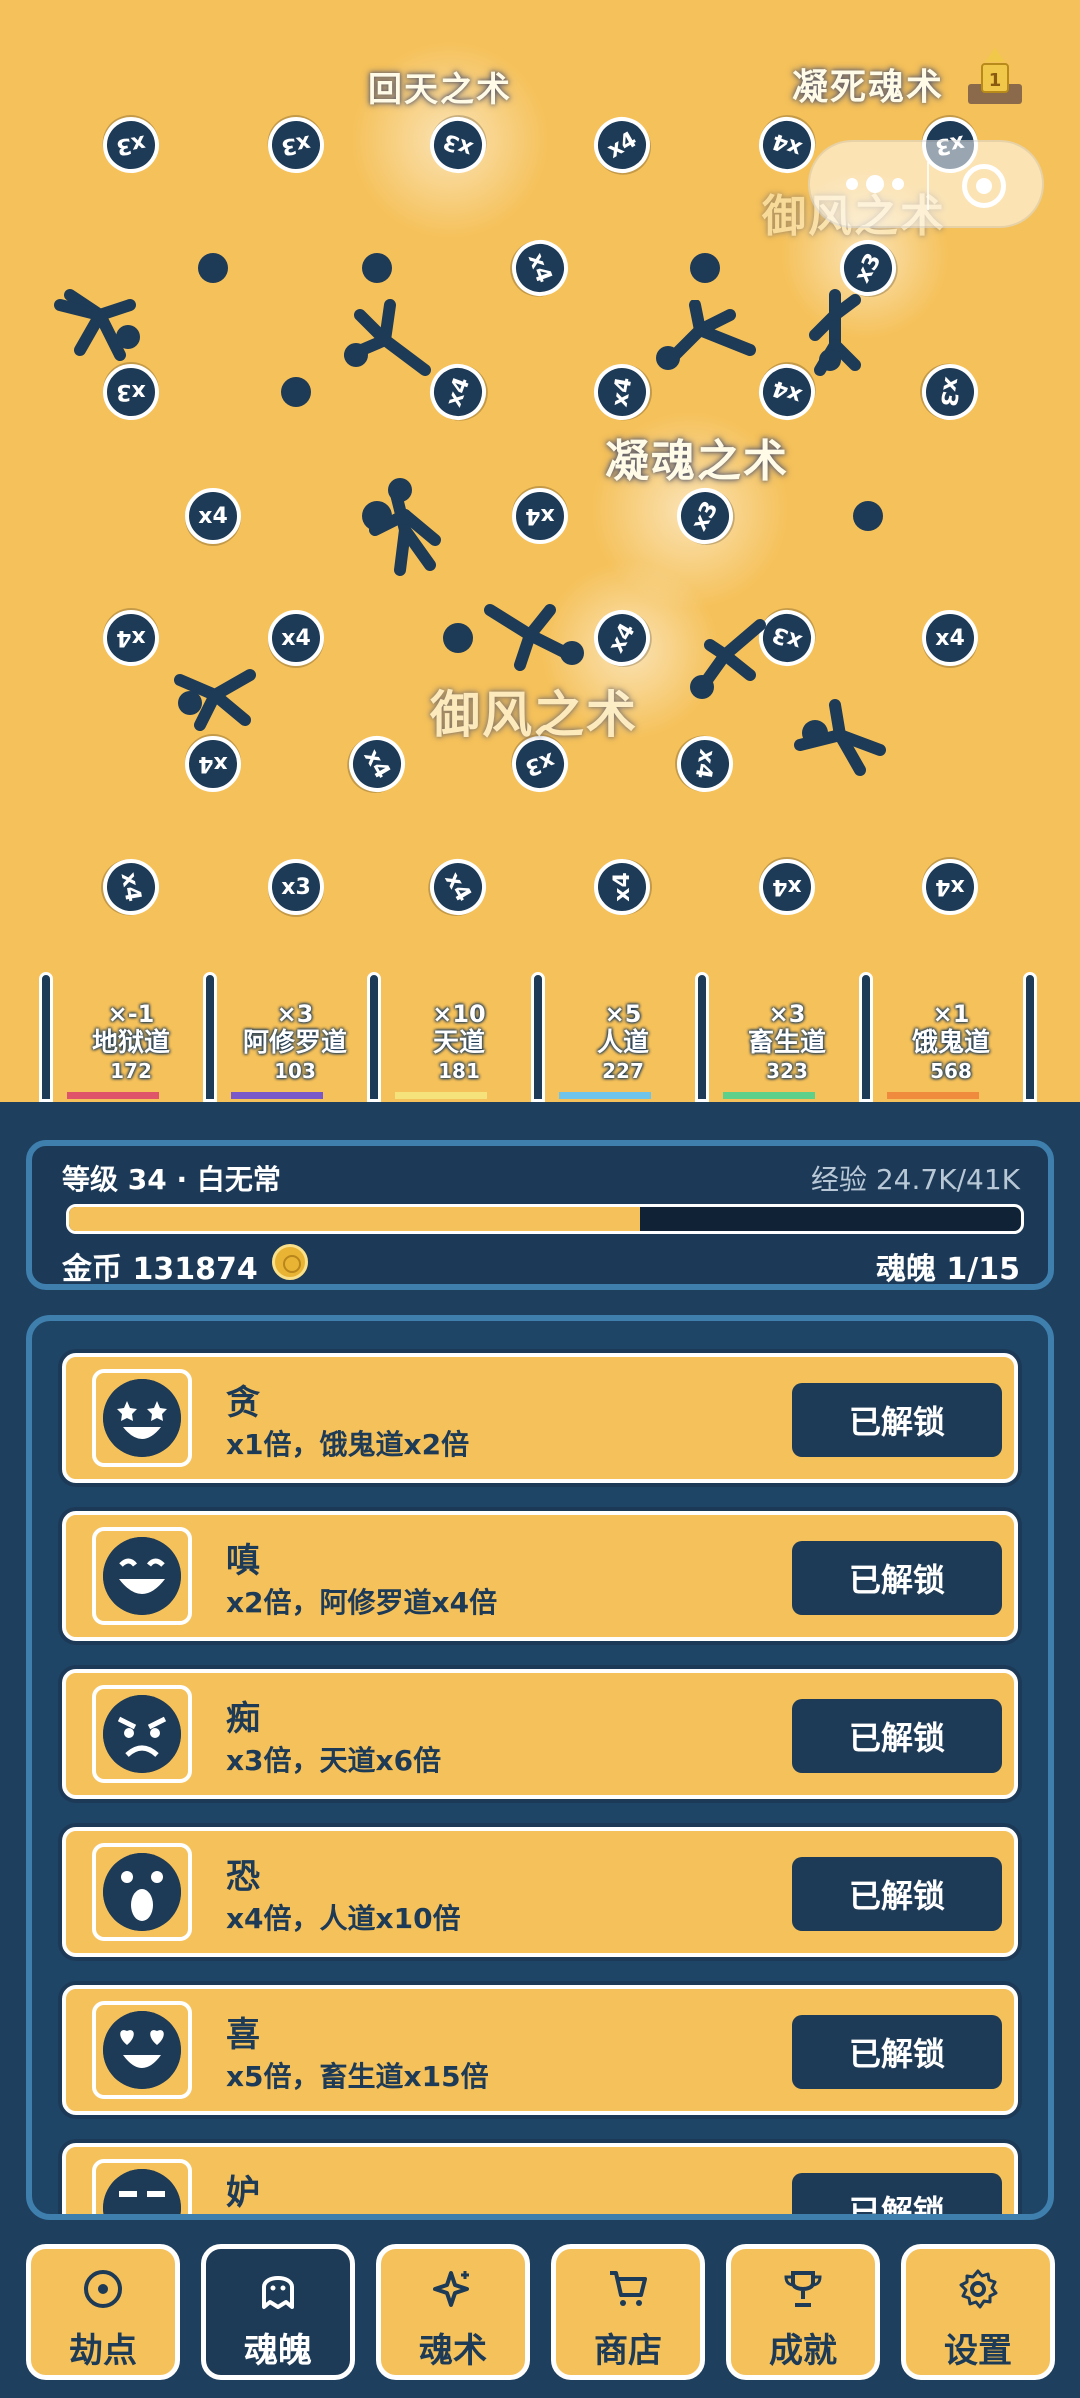  What do you see at coordinates (278, 2351) in the screenshot?
I see `tab-label: 魂魄` at bounding box center [278, 2351].